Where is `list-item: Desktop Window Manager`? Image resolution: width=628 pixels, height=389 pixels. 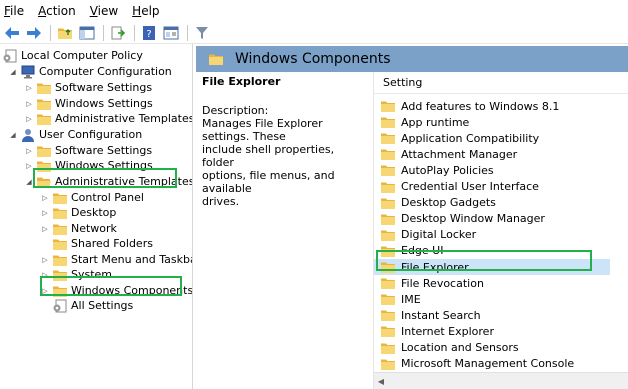 list-item: Desktop Window Manager is located at coordinates (492, 219).